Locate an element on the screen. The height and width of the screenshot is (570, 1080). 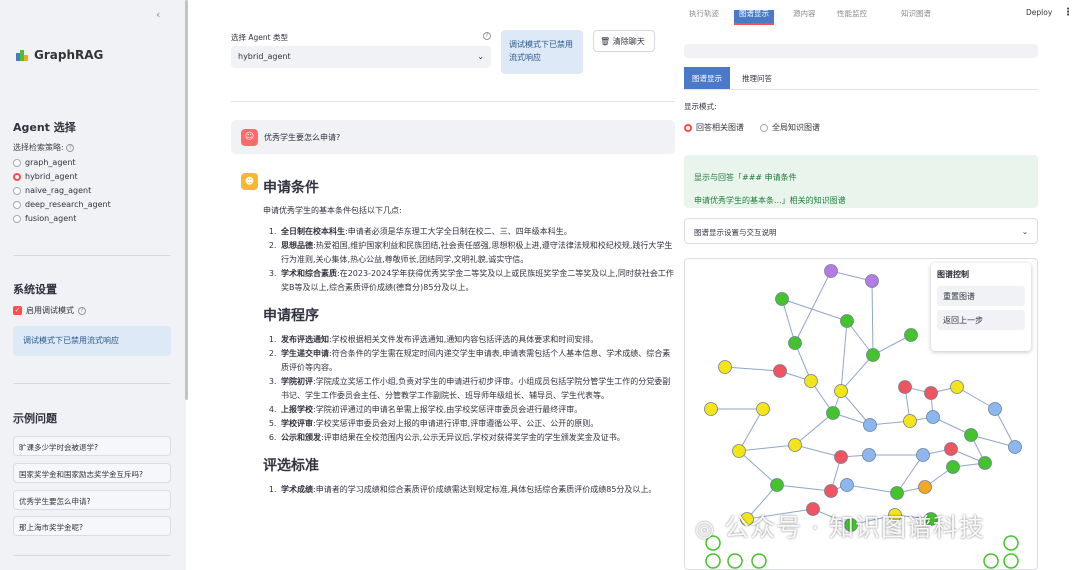
agent-radio-deep: deep_research_agent is located at coordinates (62, 204).